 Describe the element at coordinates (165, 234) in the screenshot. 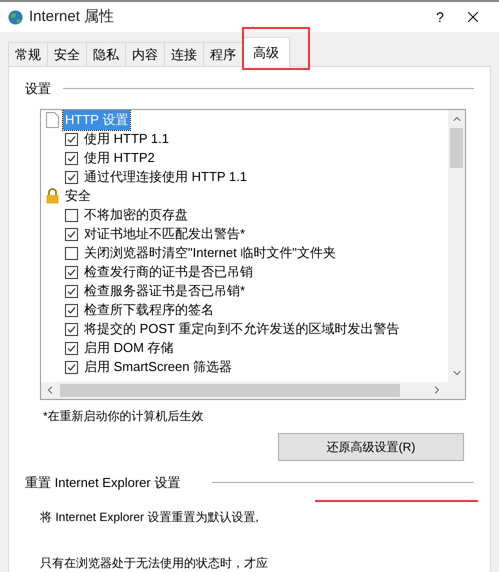

I see `option-label: 对证书地址不匹配发出警告*` at that location.